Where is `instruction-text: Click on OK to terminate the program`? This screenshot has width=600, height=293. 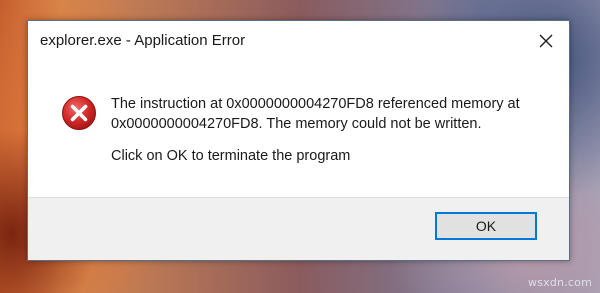 instruction-text: Click on OK to terminate the program is located at coordinates (231, 156).